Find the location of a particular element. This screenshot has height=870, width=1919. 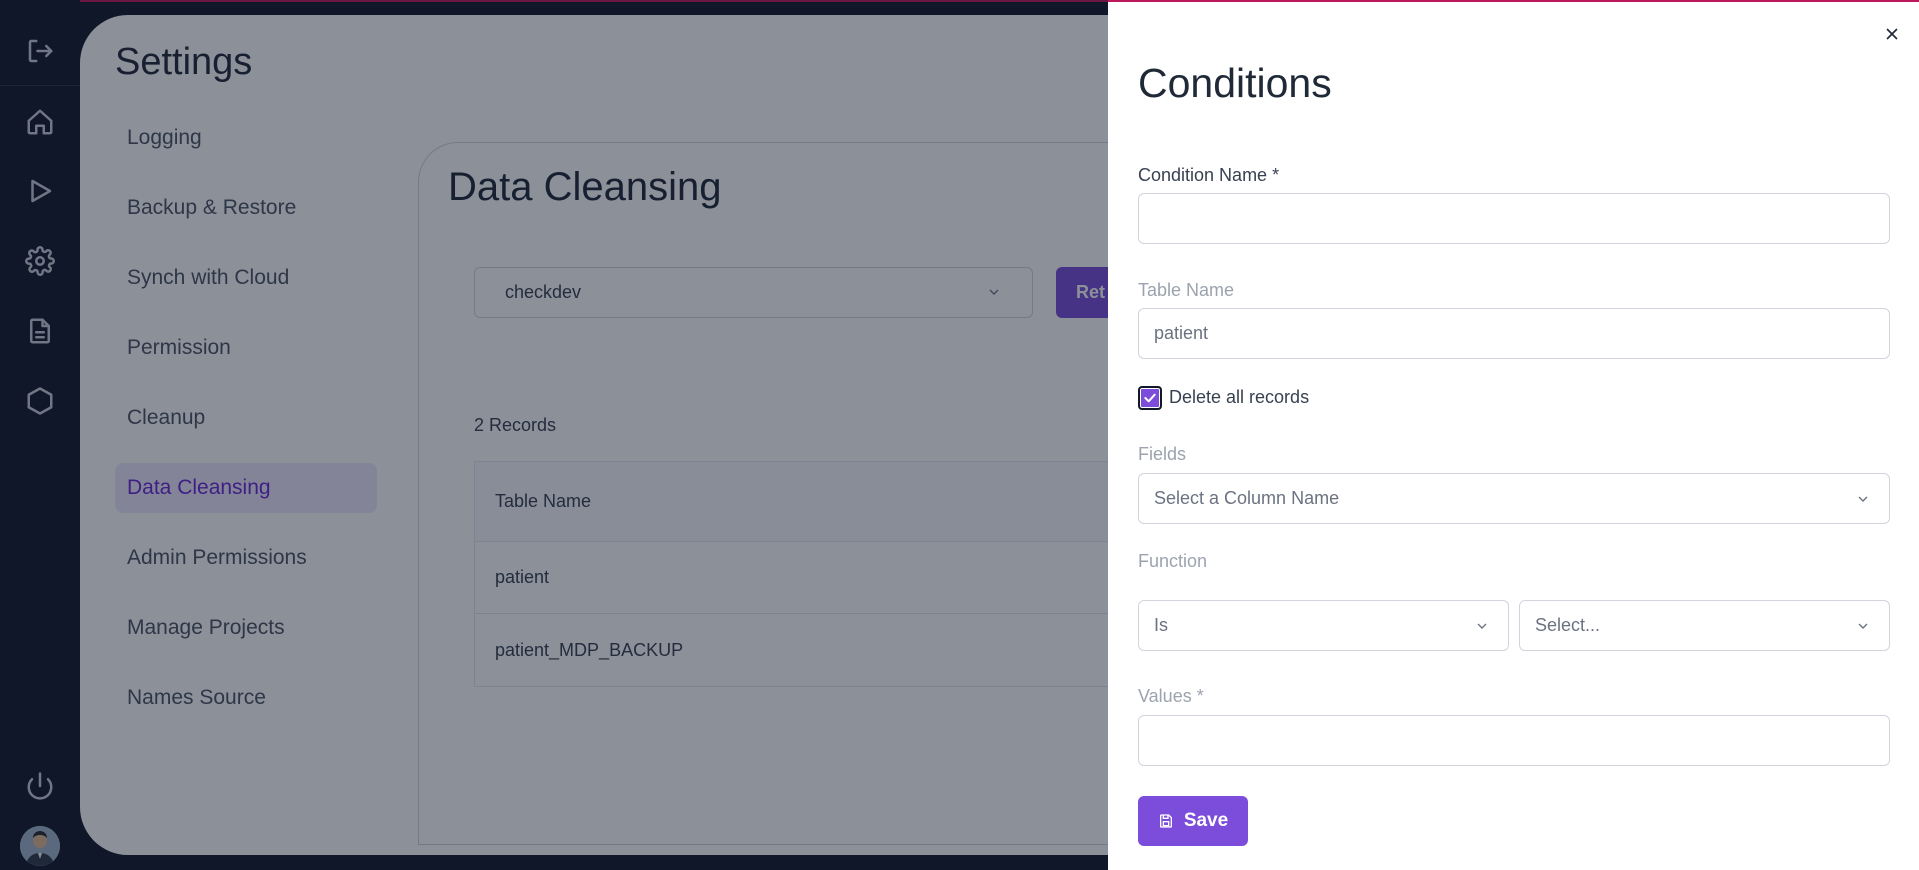

function-operator-select: Is is located at coordinates (1323, 625).